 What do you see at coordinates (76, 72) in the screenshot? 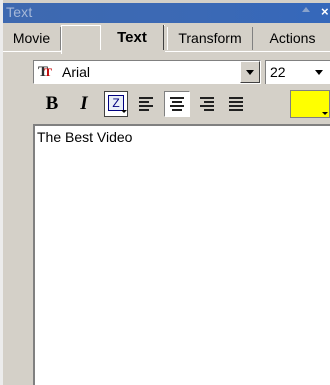
I see `font-family-value: Arial` at bounding box center [76, 72].